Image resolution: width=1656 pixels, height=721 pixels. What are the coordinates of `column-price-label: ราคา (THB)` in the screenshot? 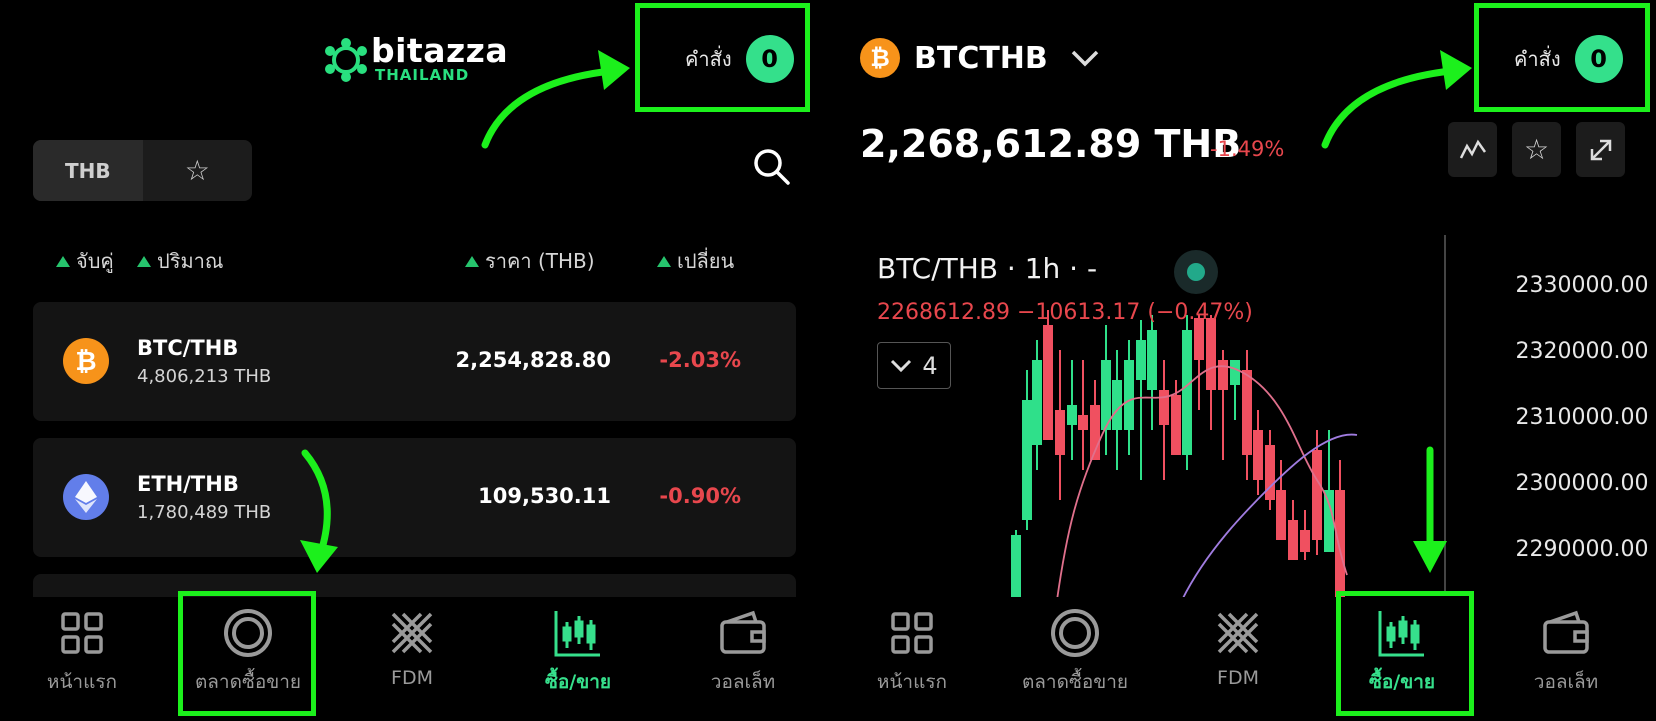 It's located at (540, 261).